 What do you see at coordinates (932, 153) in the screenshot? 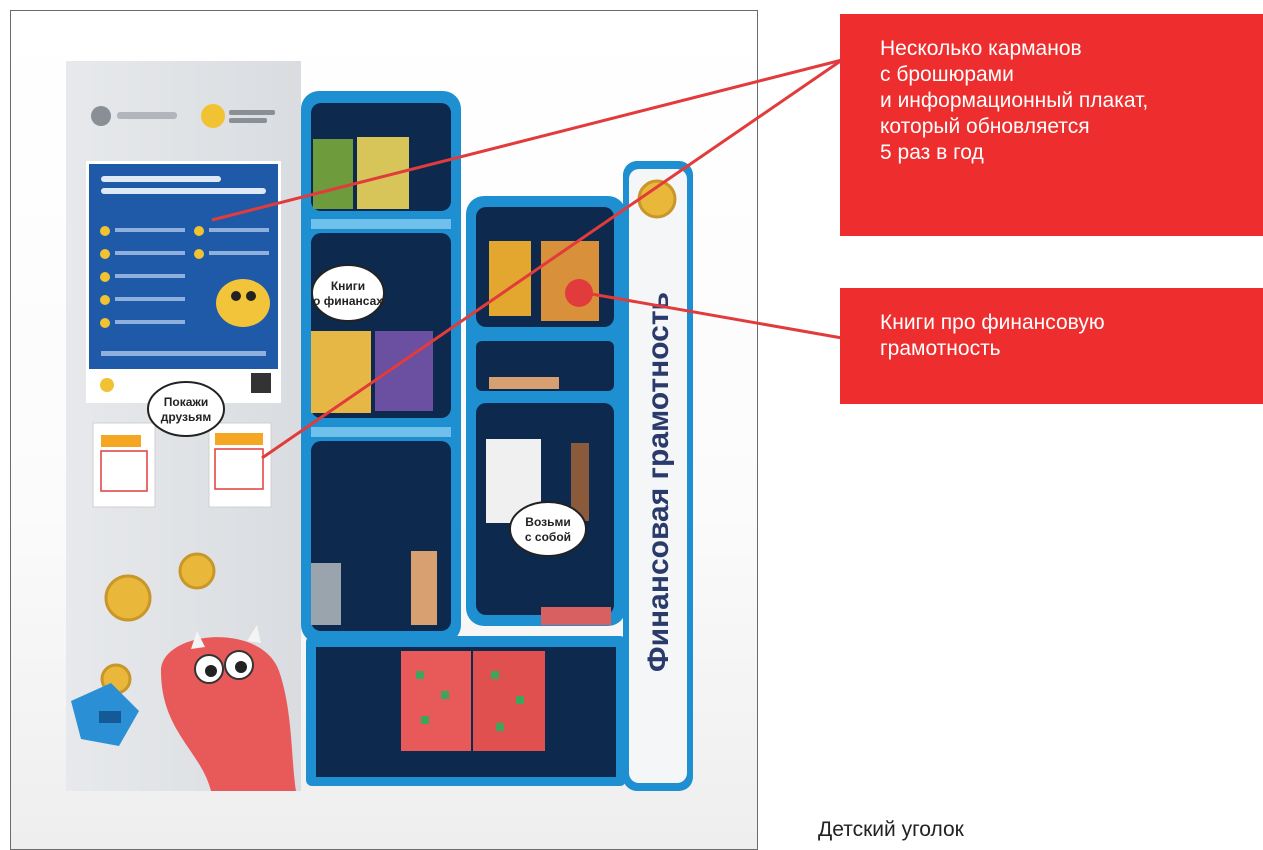
I see `callout-pockets-line: 5 раз в год` at bounding box center [932, 153].